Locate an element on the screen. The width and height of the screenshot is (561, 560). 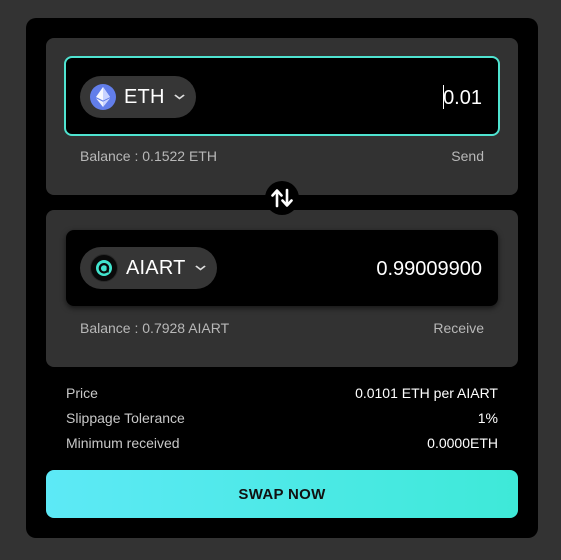
price-value: 0.0101 ETH per AIART is located at coordinates (426, 393).